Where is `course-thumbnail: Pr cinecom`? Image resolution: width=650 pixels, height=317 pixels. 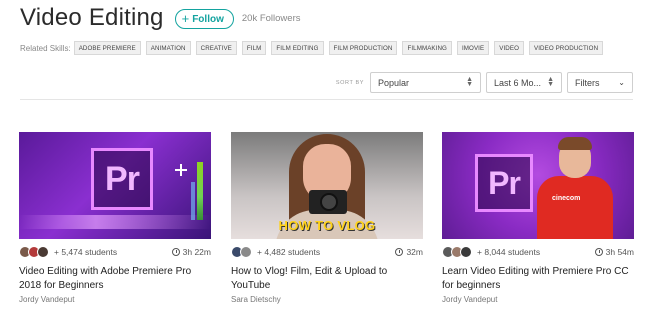 course-thumbnail: Pr cinecom is located at coordinates (538, 185).